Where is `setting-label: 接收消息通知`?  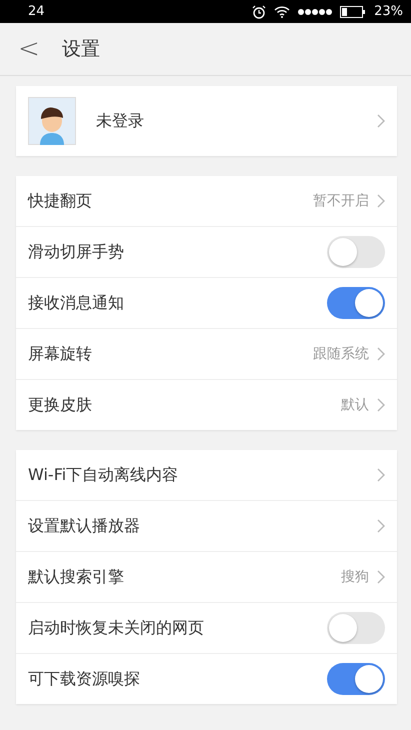 setting-label: 接收消息通知 is located at coordinates (76, 303).